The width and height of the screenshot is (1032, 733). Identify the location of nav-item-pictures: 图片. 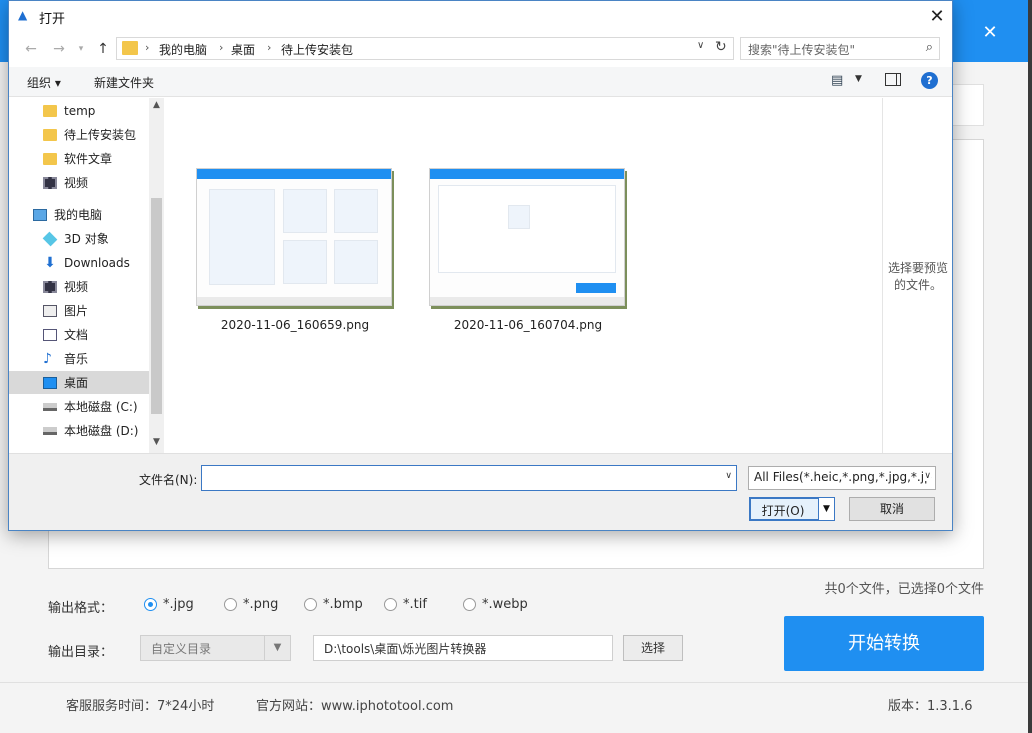
(79, 310).